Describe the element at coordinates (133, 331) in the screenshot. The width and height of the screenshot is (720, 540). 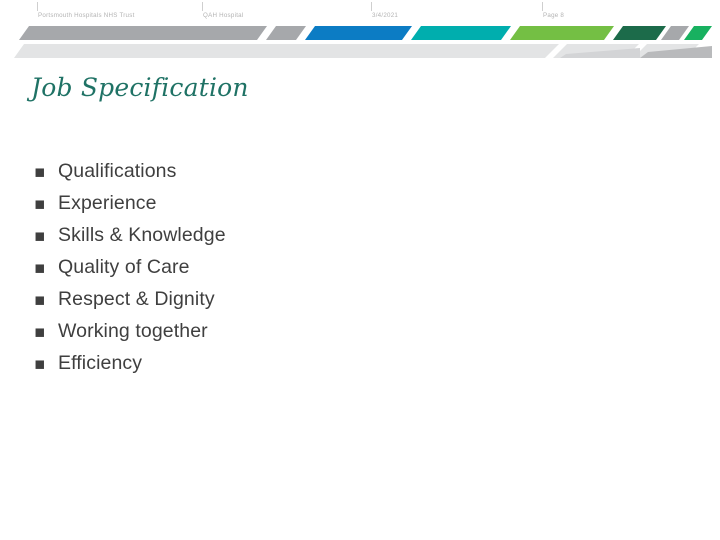
I see `list-item-label: Working together` at that location.